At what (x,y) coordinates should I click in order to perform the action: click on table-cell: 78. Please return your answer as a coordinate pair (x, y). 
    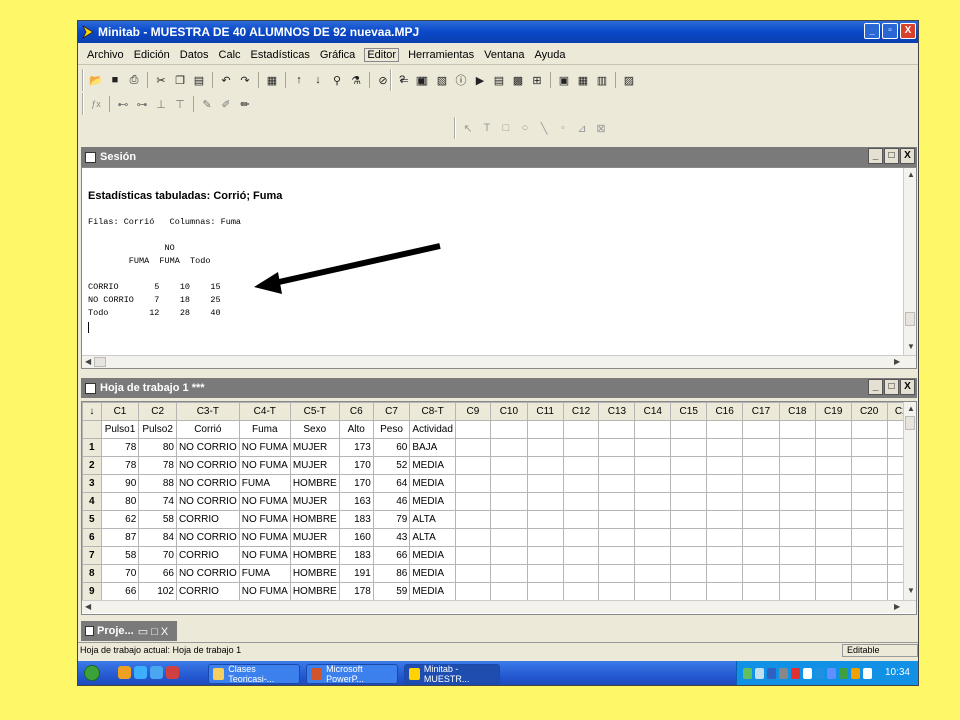
    Looking at the image, I should click on (120, 447).